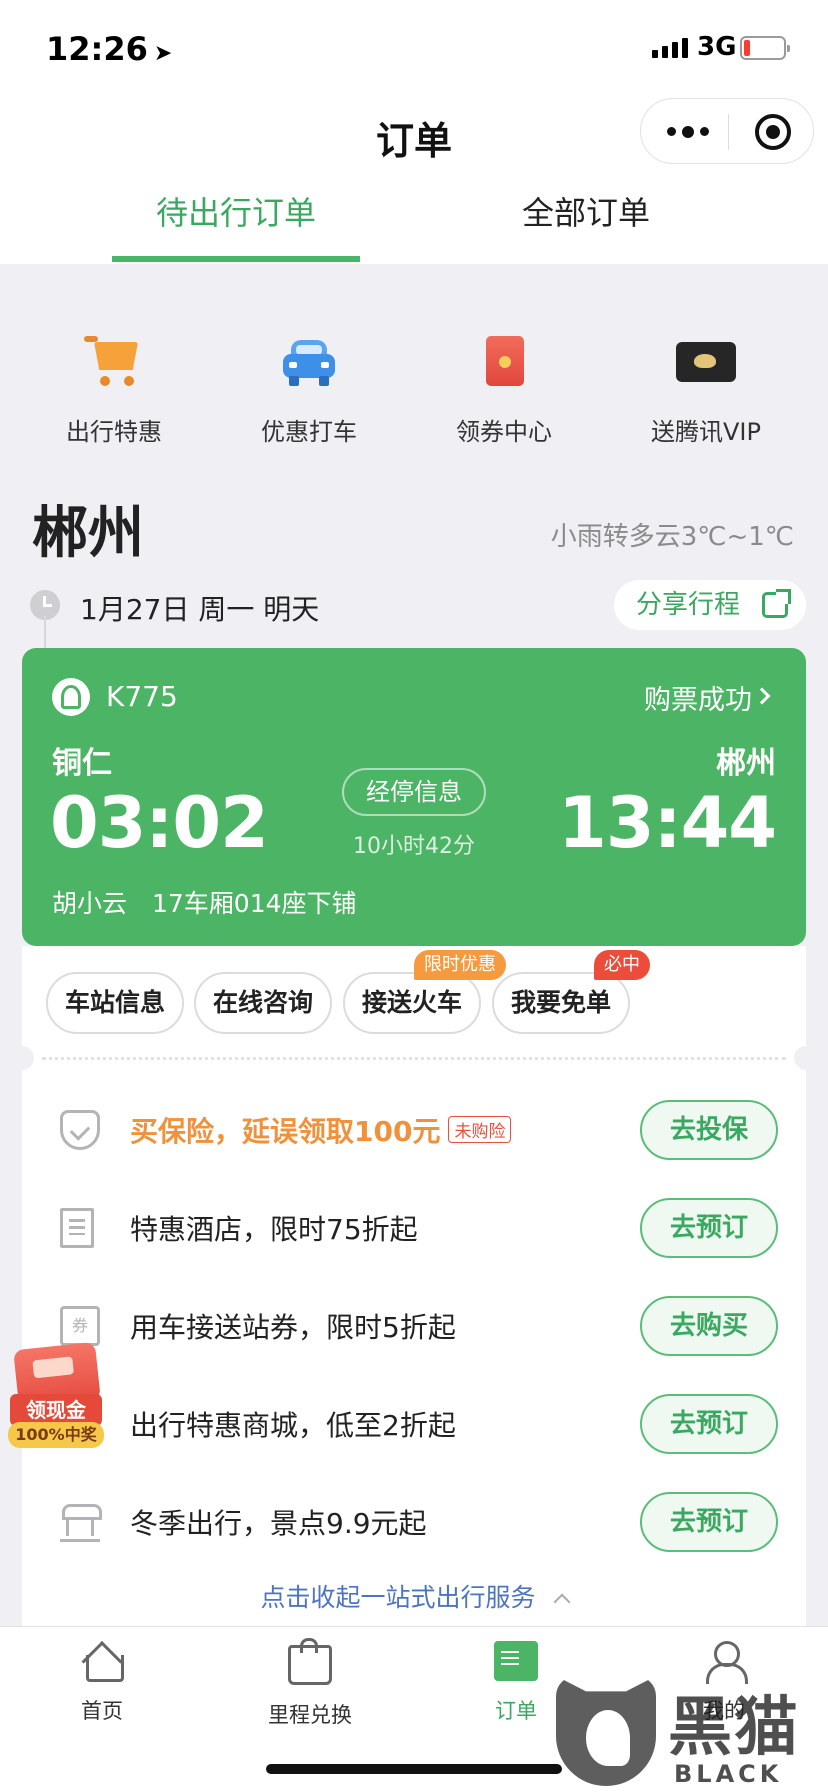 The height and width of the screenshot is (1792, 828). I want to click on trip-date: 1月27日 周一 明天, so click(200, 609).